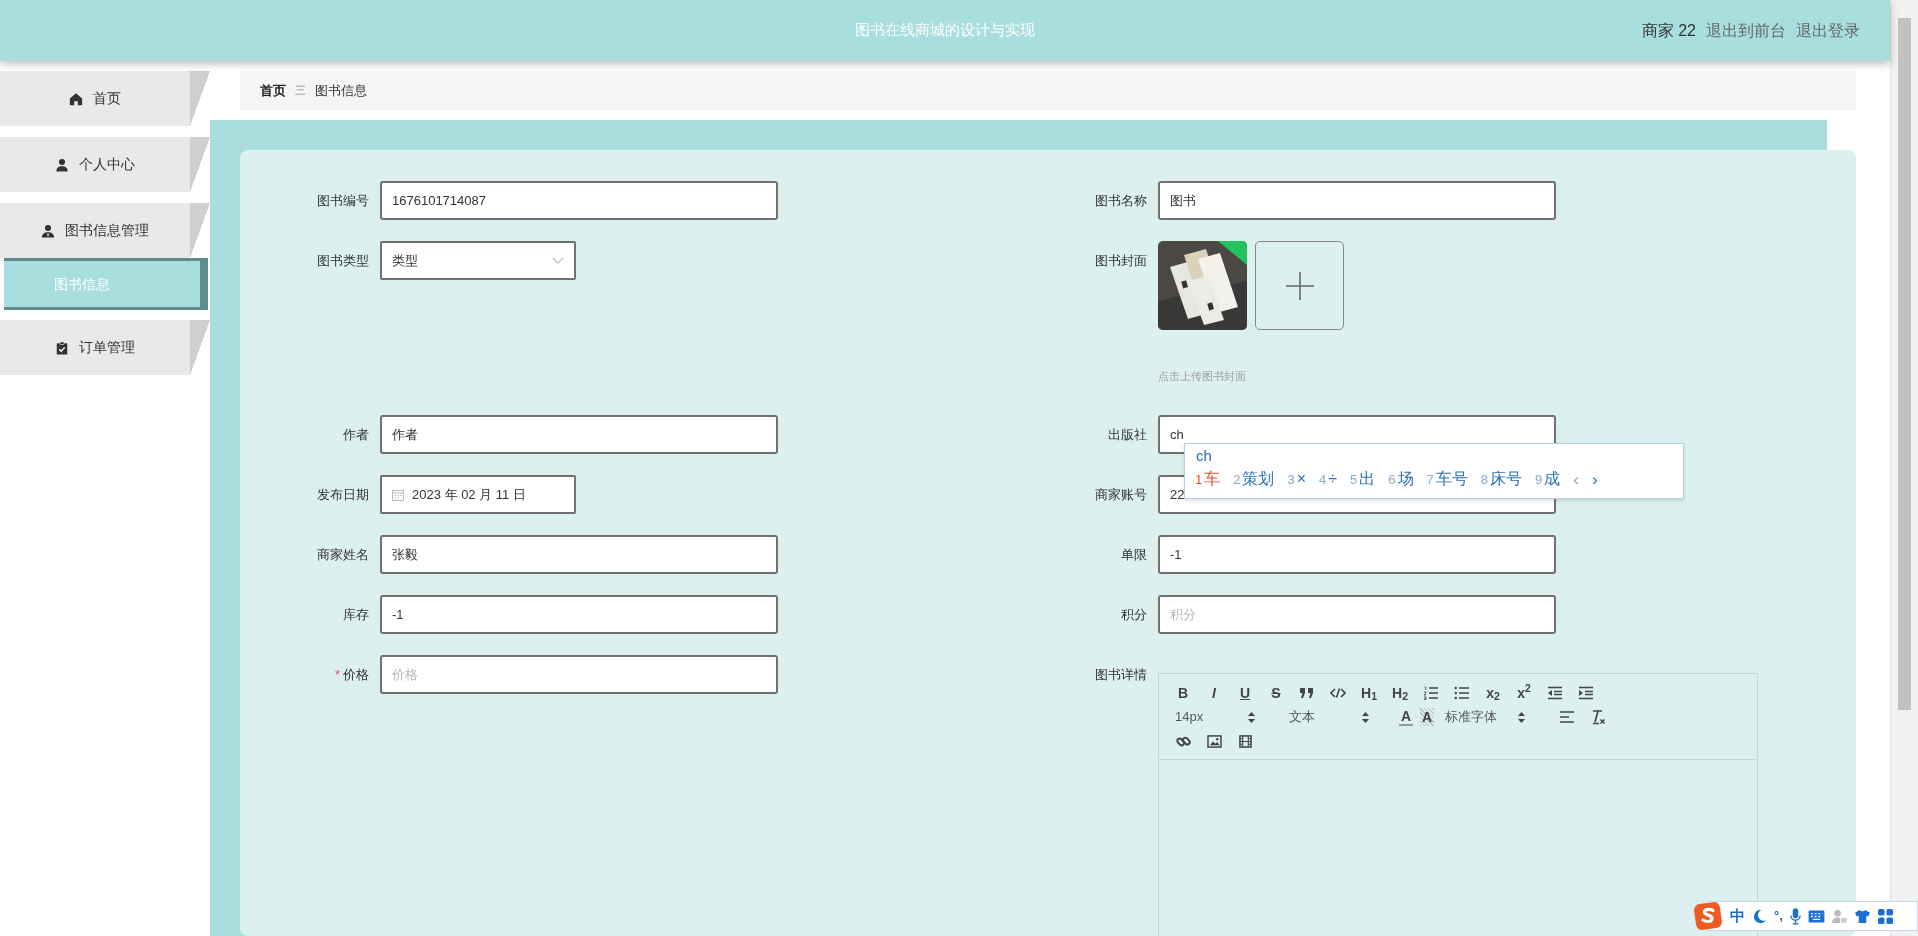 This screenshot has width=1918, height=936. Describe the element at coordinates (1127, 435) in the screenshot. I see `field-label: 出版社` at that location.